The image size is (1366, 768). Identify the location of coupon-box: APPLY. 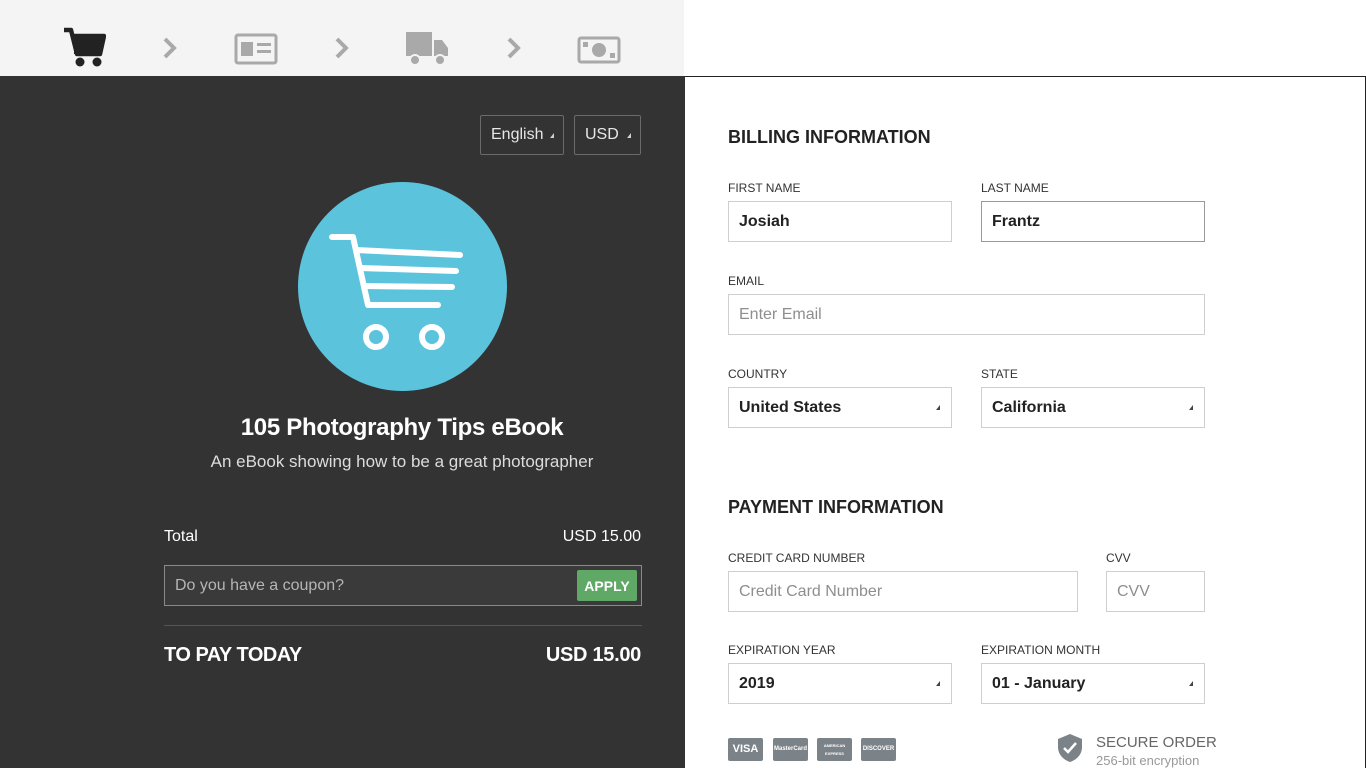
(403, 585).